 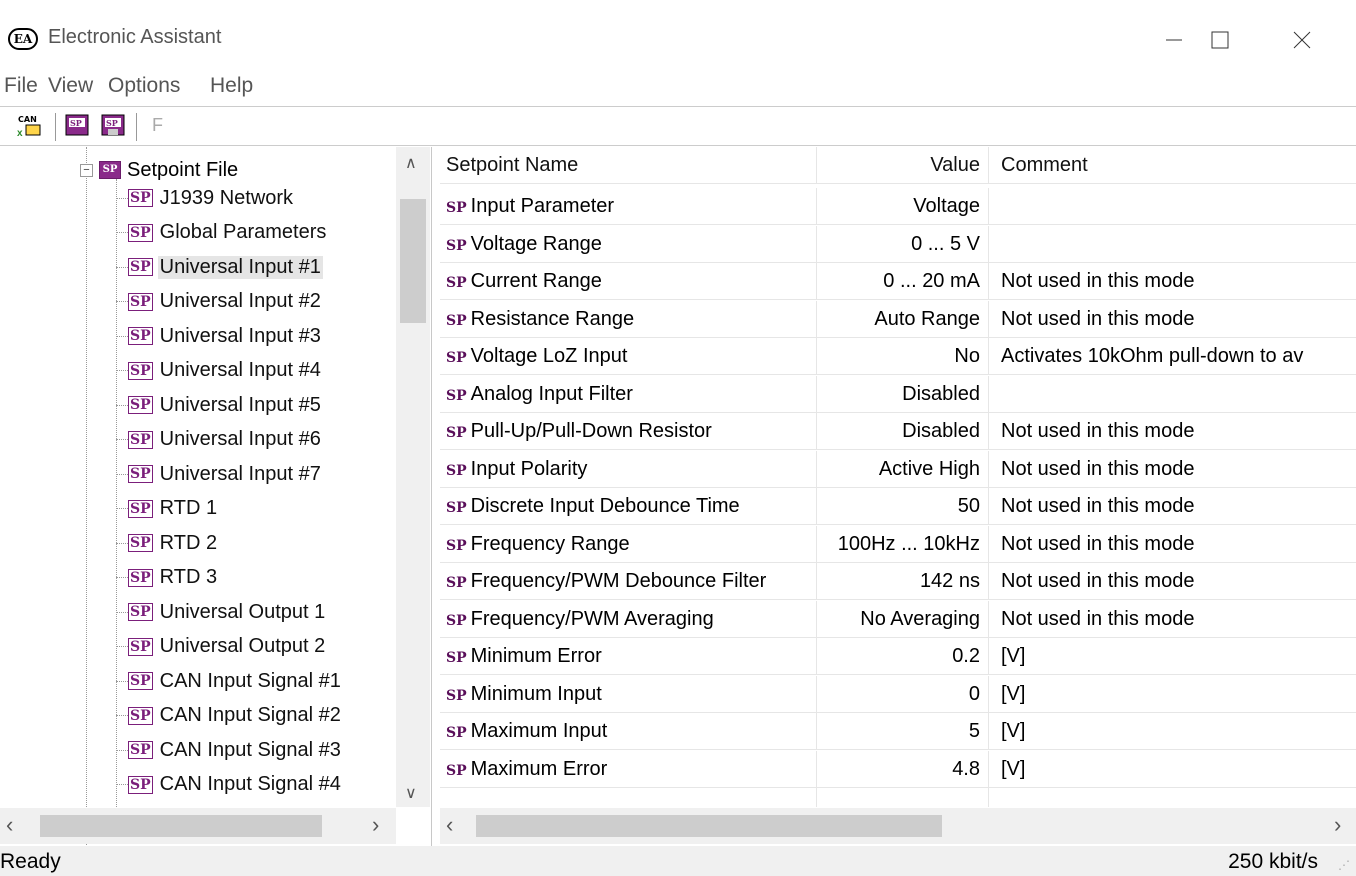 I want to click on setpoint-name-cell: SP Pull-Up/Pull-Down Resistor, so click(x=631, y=431).